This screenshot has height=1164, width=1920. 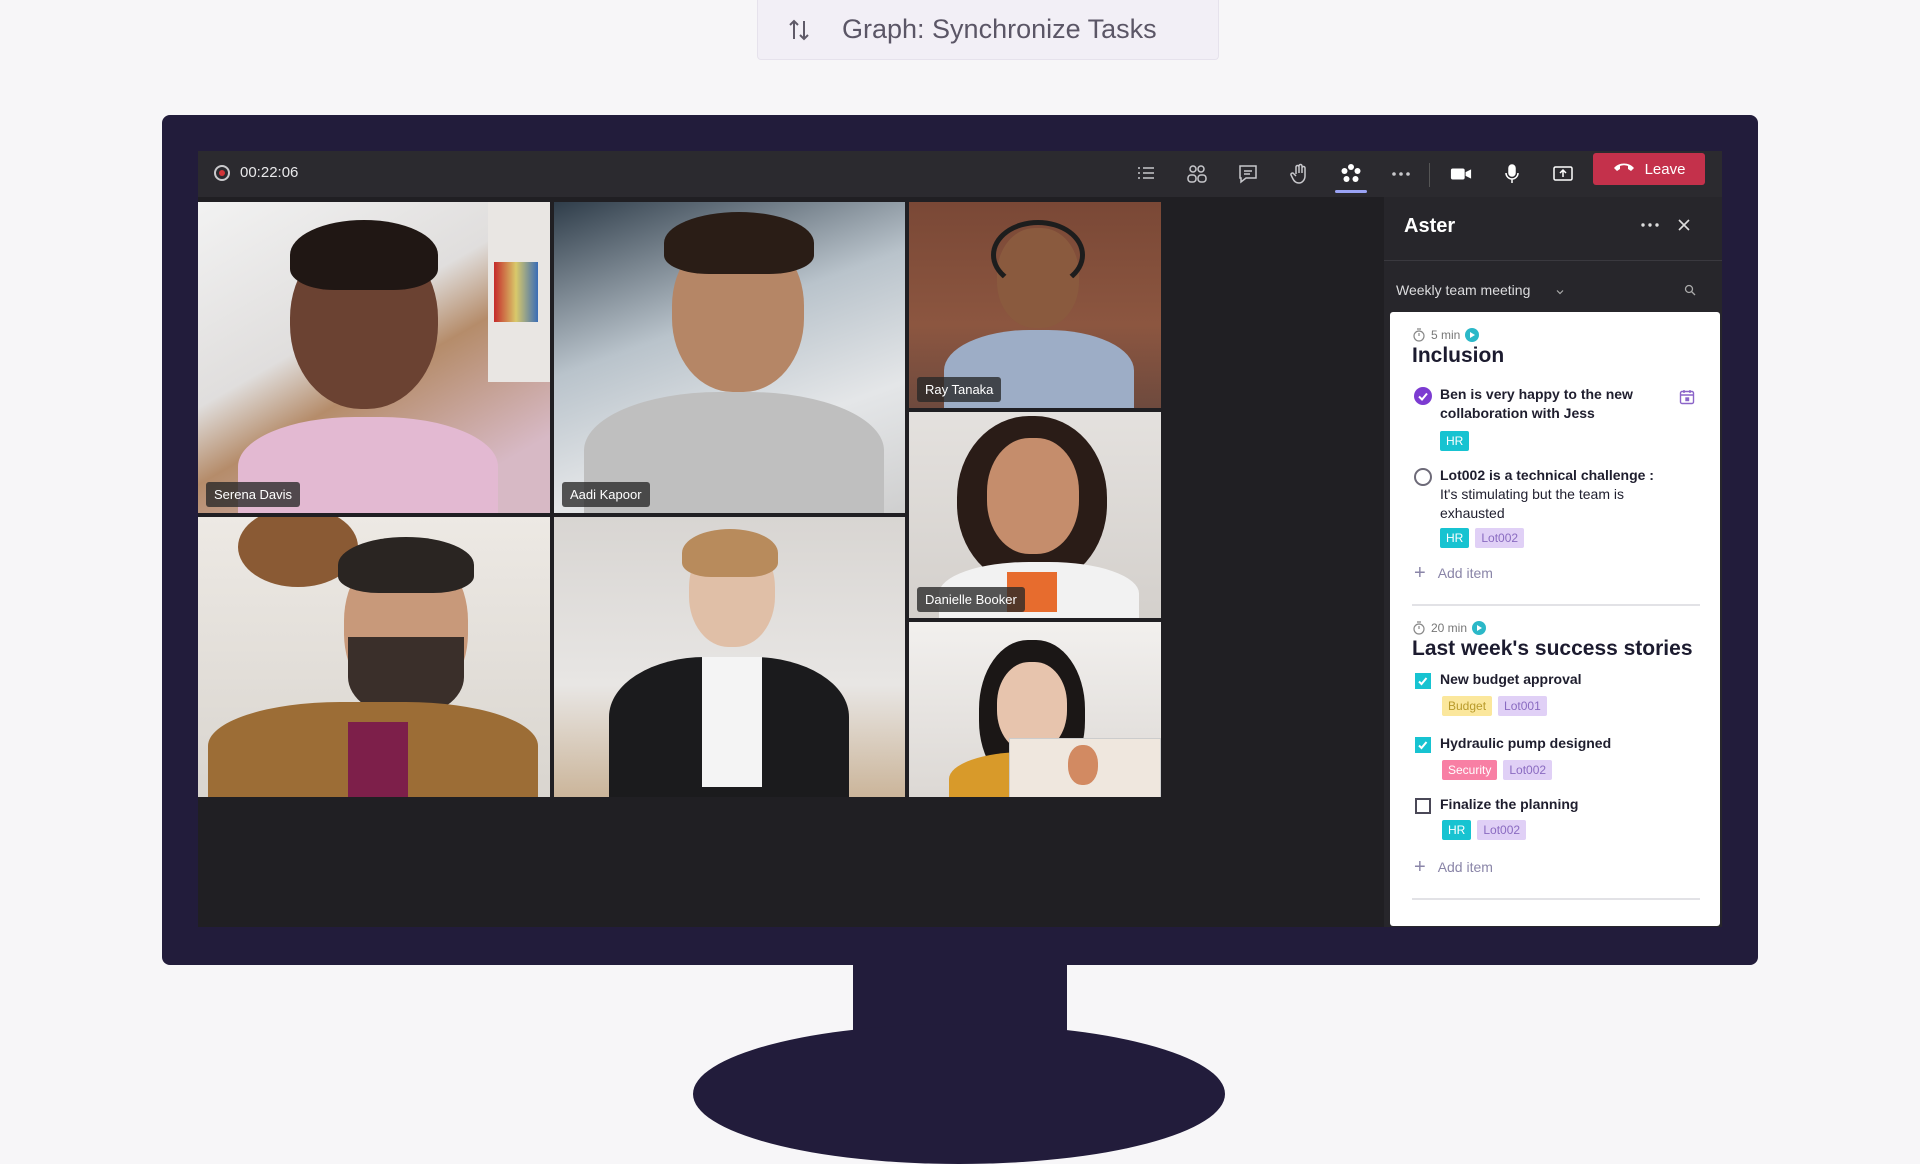 I want to click on monitor-stand-base, so click(x=959, y=1094).